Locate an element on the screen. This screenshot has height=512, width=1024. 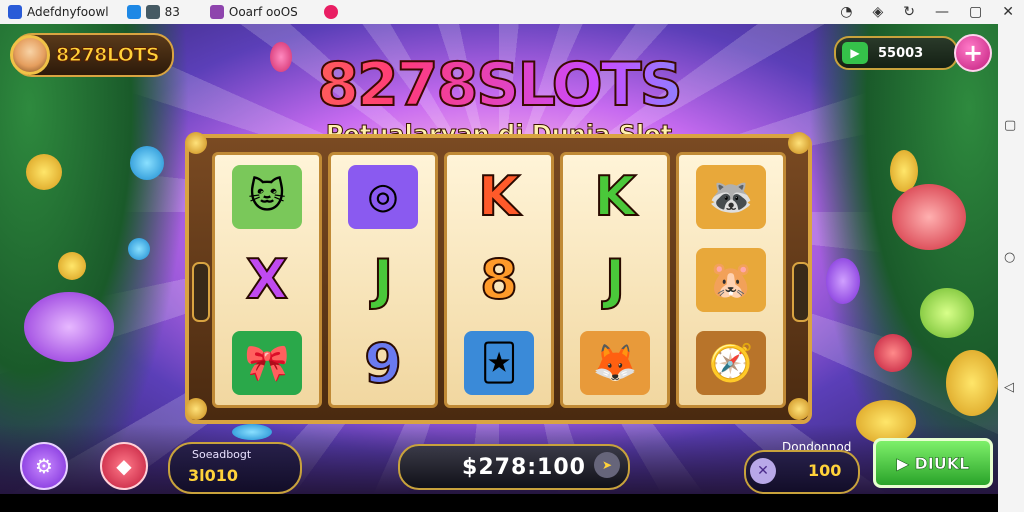
letter-k-icon: K is located at coordinates (499, 196).